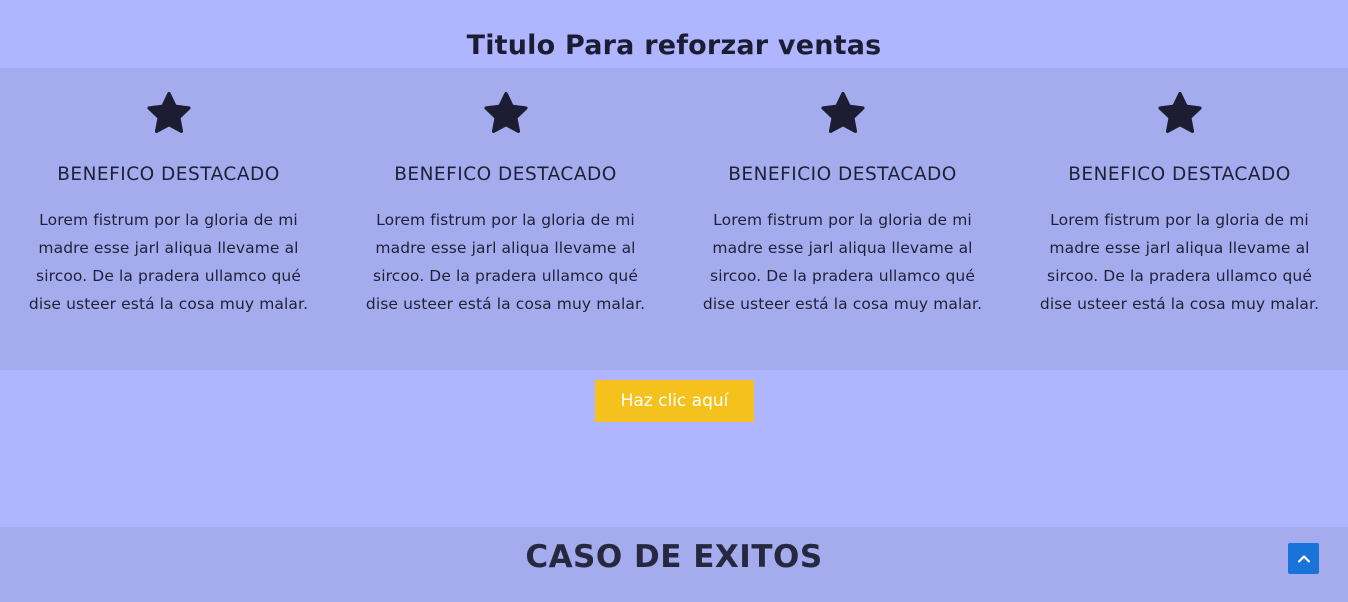 Image resolution: width=1348 pixels, height=602 pixels. What do you see at coordinates (674, 401) in the screenshot?
I see `cta-button: Haz clic aquí` at bounding box center [674, 401].